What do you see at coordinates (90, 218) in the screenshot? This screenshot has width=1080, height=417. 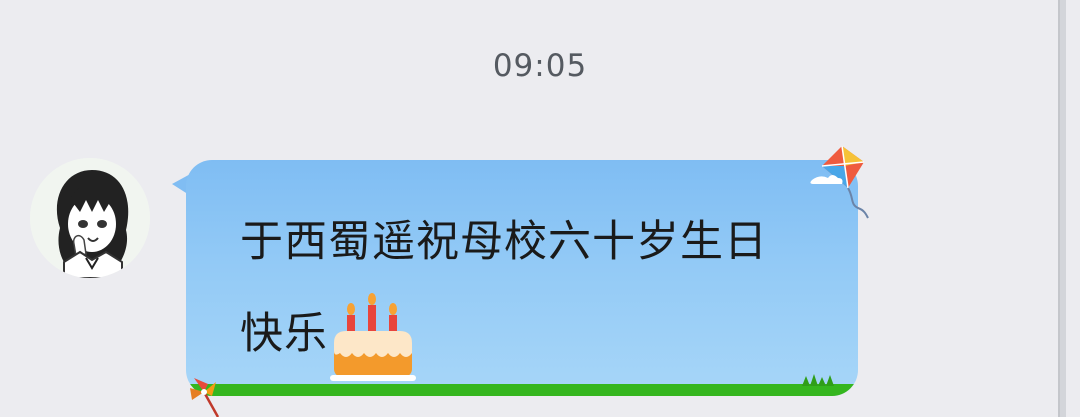 I see `contact-avatar` at bounding box center [90, 218].